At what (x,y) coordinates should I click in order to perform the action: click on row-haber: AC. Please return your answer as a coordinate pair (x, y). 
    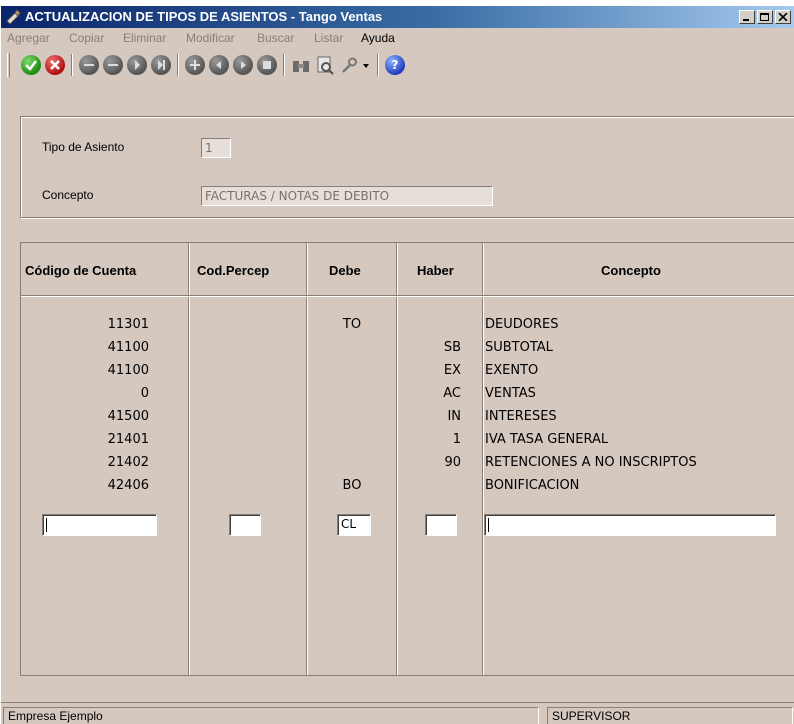
    Looking at the image, I should click on (429, 394).